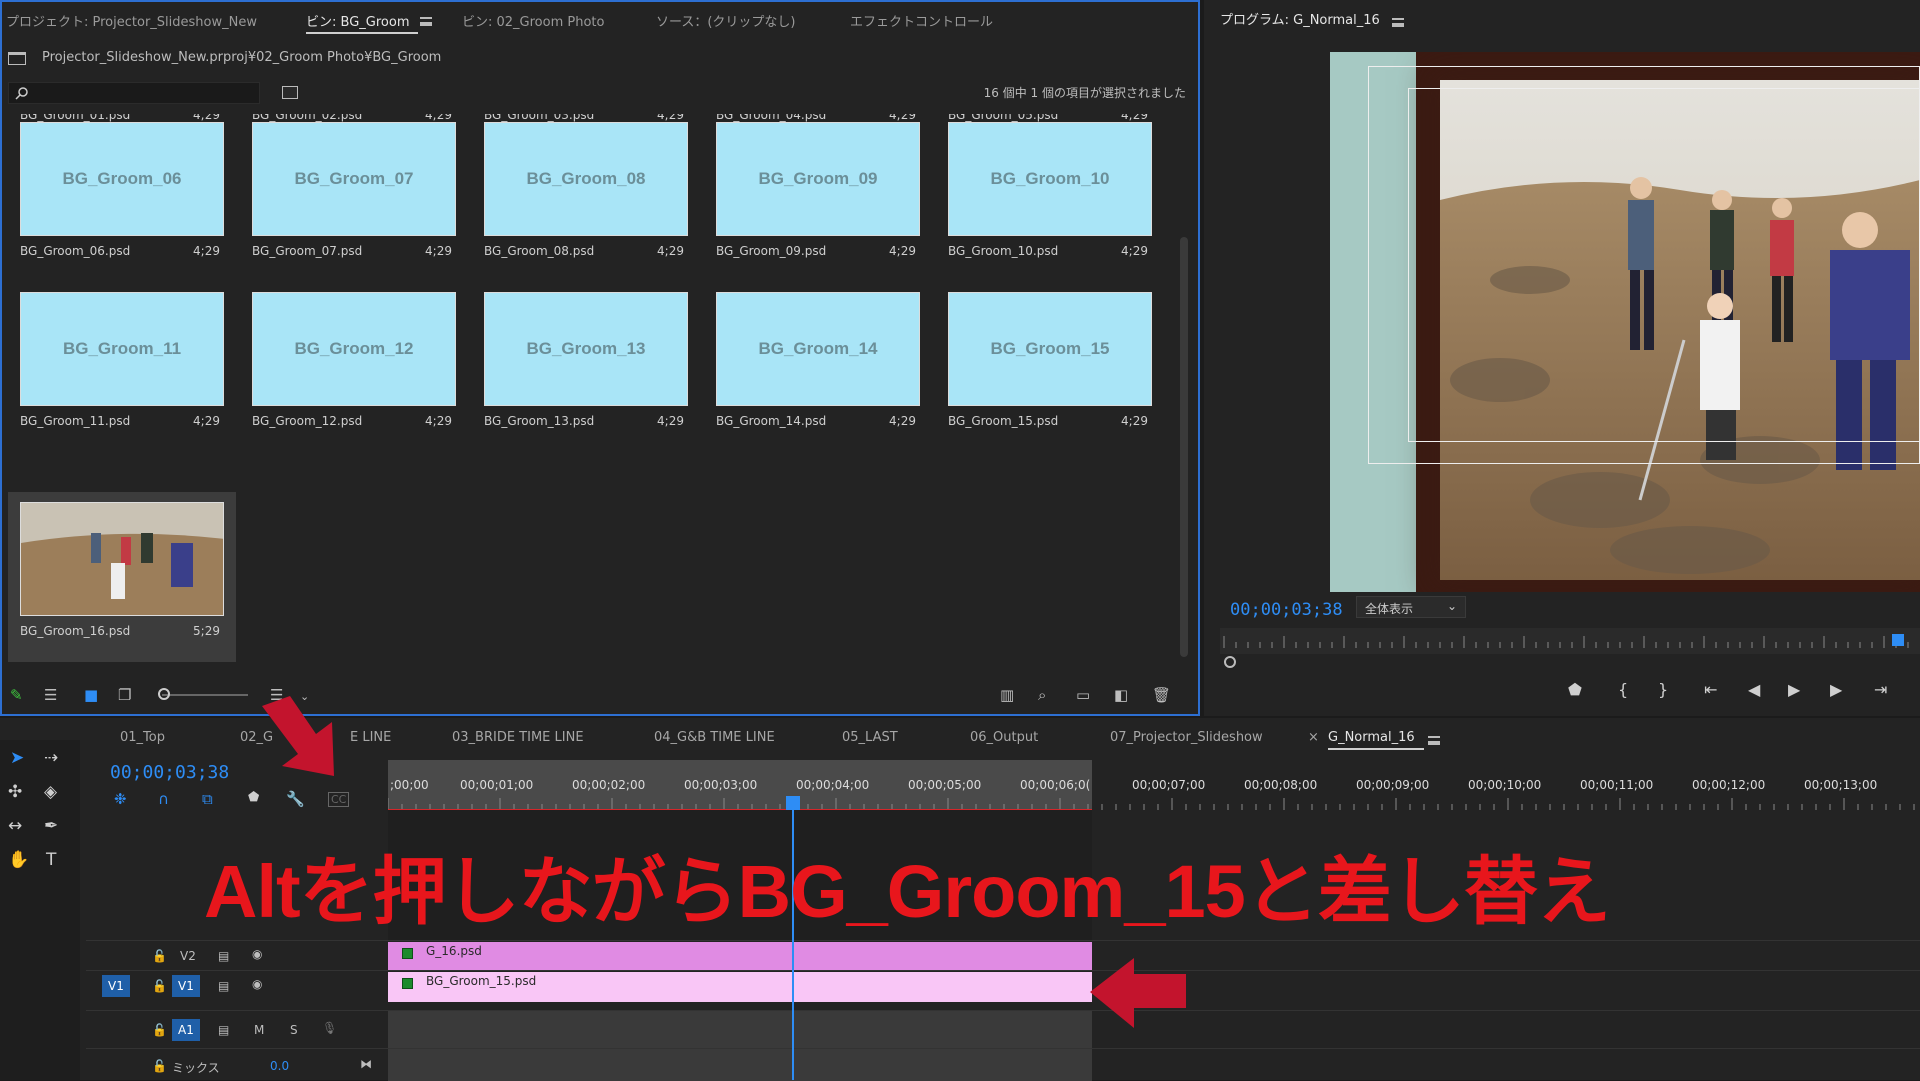  I want to click on mark-in-icon: {, so click(1623, 689).